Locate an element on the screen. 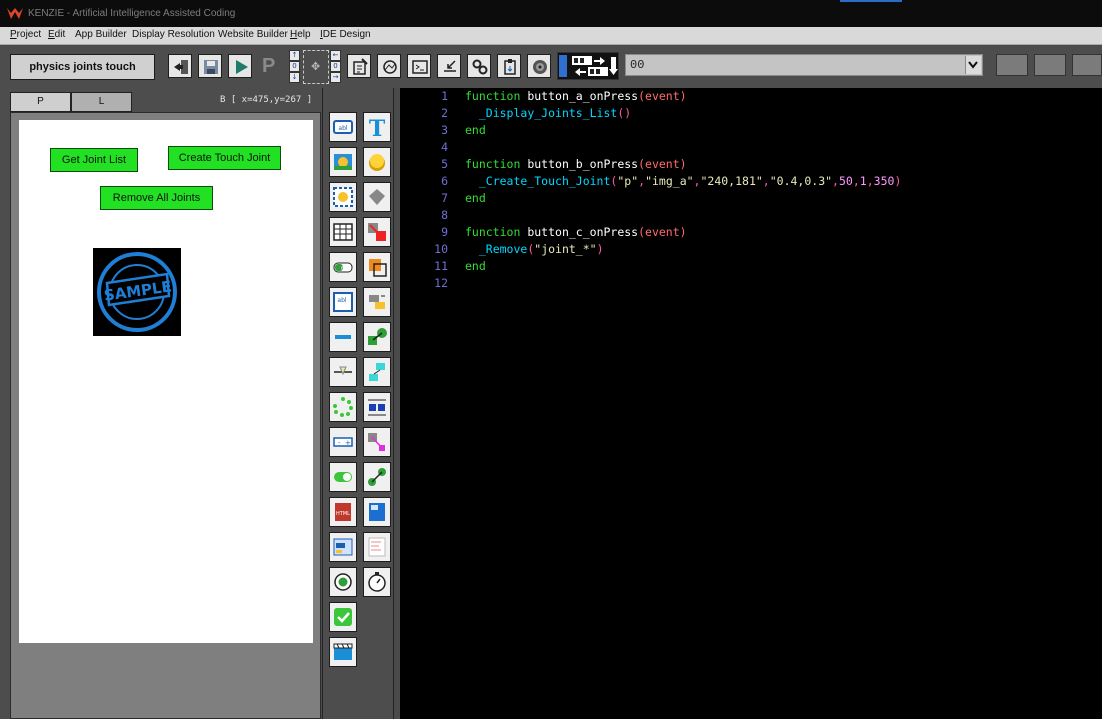 The height and width of the screenshot is (719, 1102). save-button is located at coordinates (210, 66).